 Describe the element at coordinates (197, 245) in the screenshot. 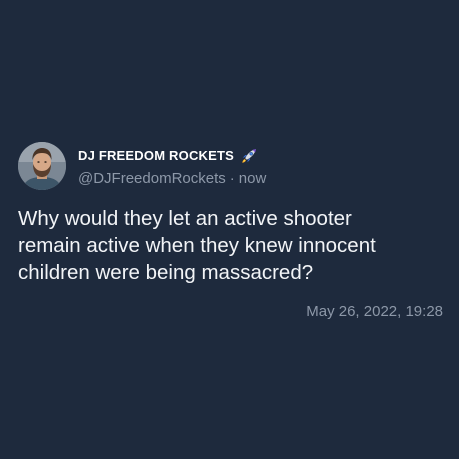

I see `tweet-text-line: remain active when they knew innocent` at that location.